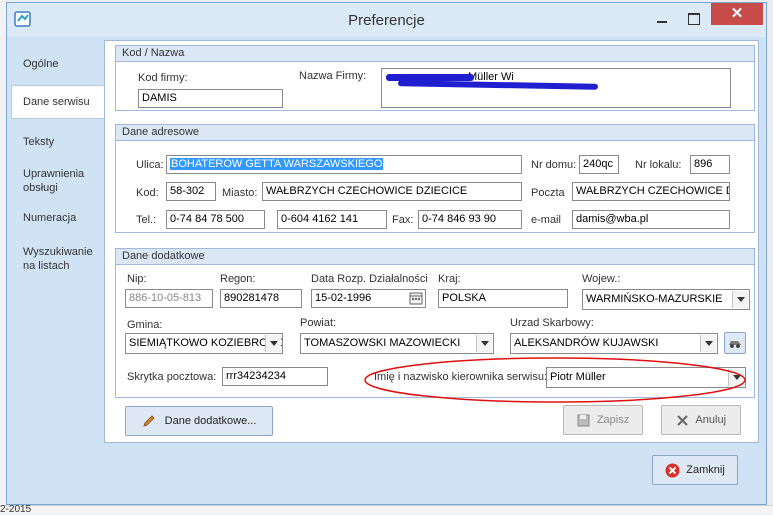 The height and width of the screenshot is (515, 773). I want to click on sidebar-item-ogolne: Ogólne, so click(60, 64).